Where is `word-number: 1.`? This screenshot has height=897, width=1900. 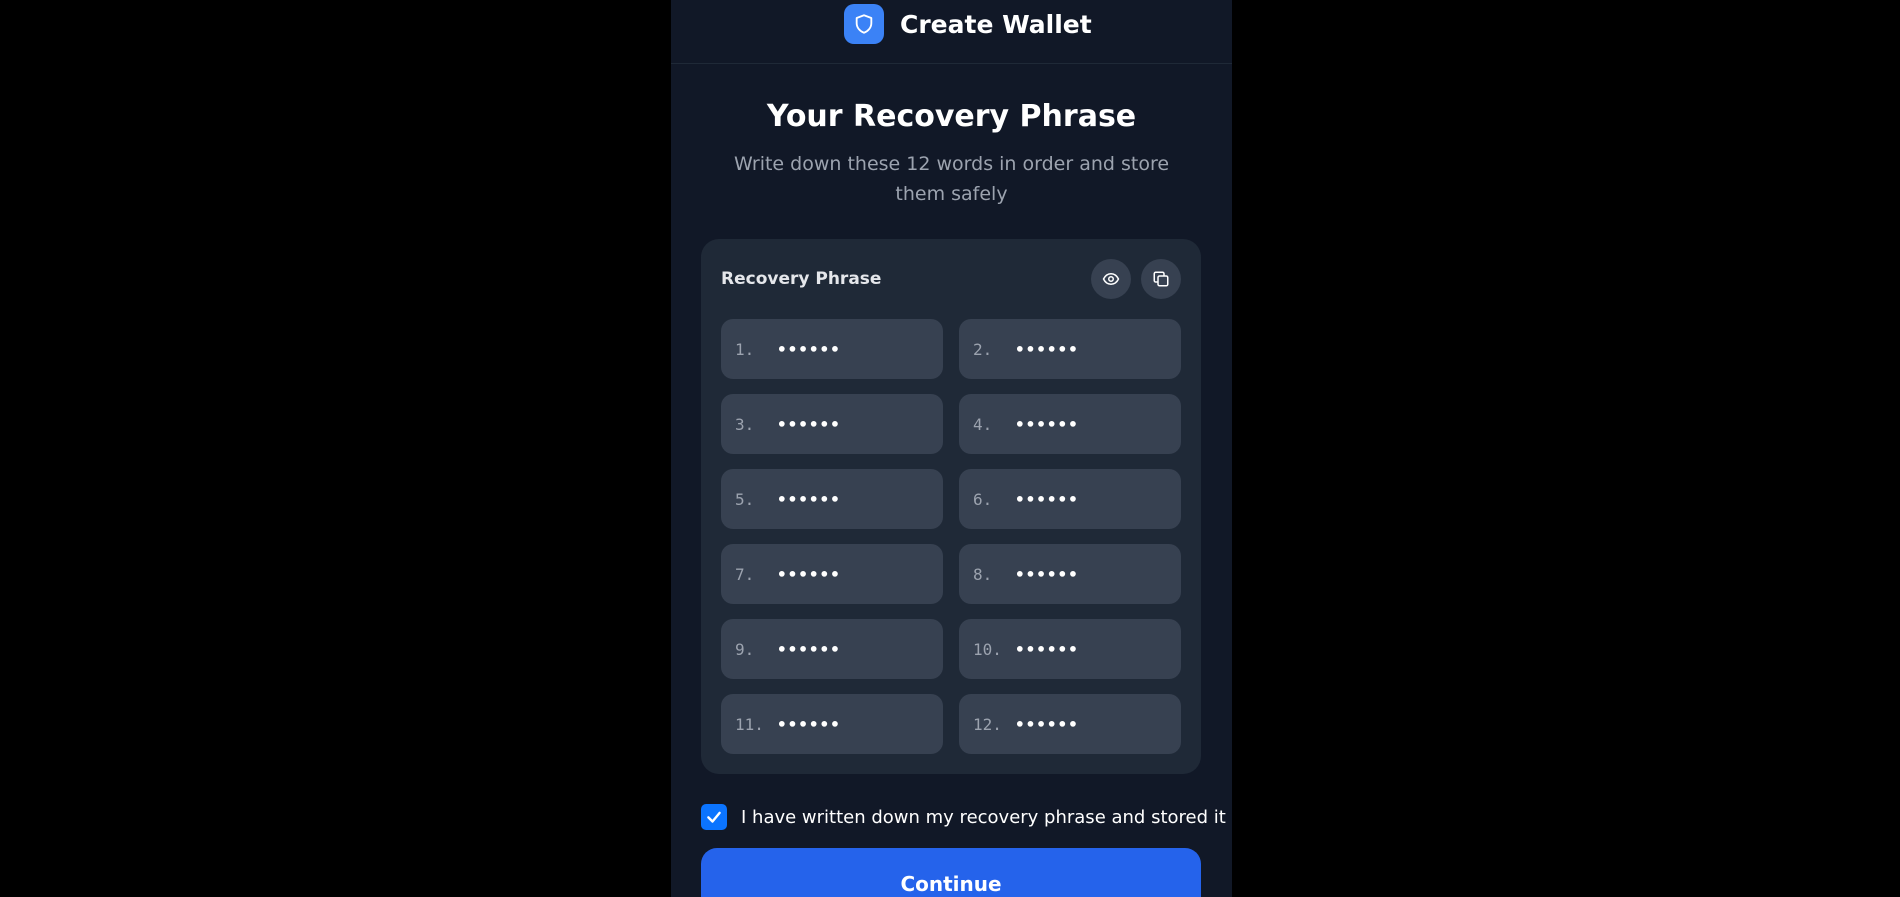 word-number: 1. is located at coordinates (745, 349).